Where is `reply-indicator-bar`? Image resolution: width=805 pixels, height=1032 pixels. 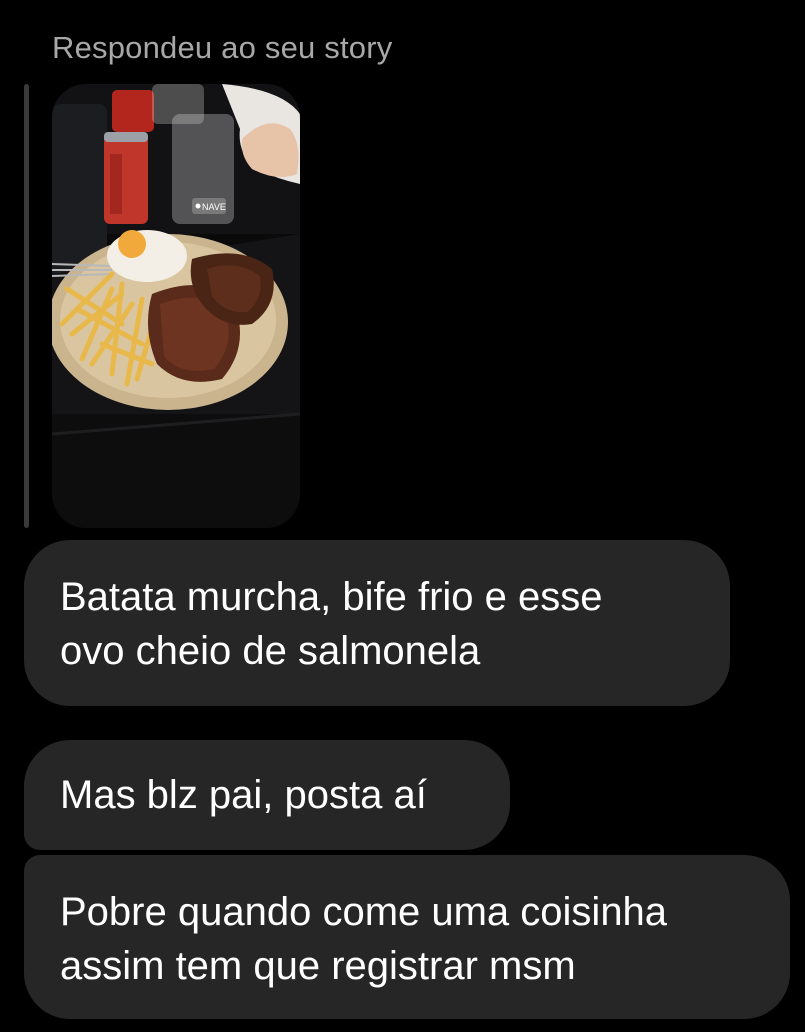
reply-indicator-bar is located at coordinates (26, 306).